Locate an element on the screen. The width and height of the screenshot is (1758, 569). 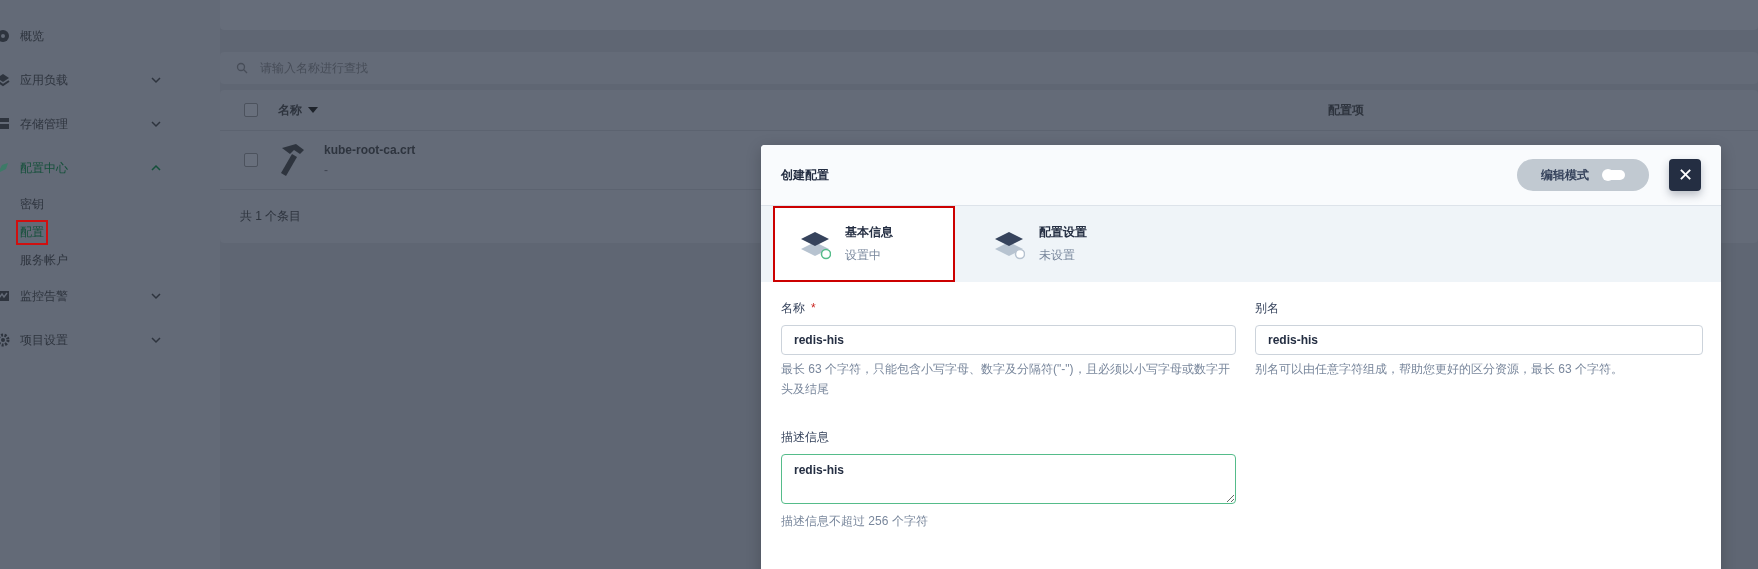
step-tab: 配置设置 未设置 is located at coordinates (1058, 244).